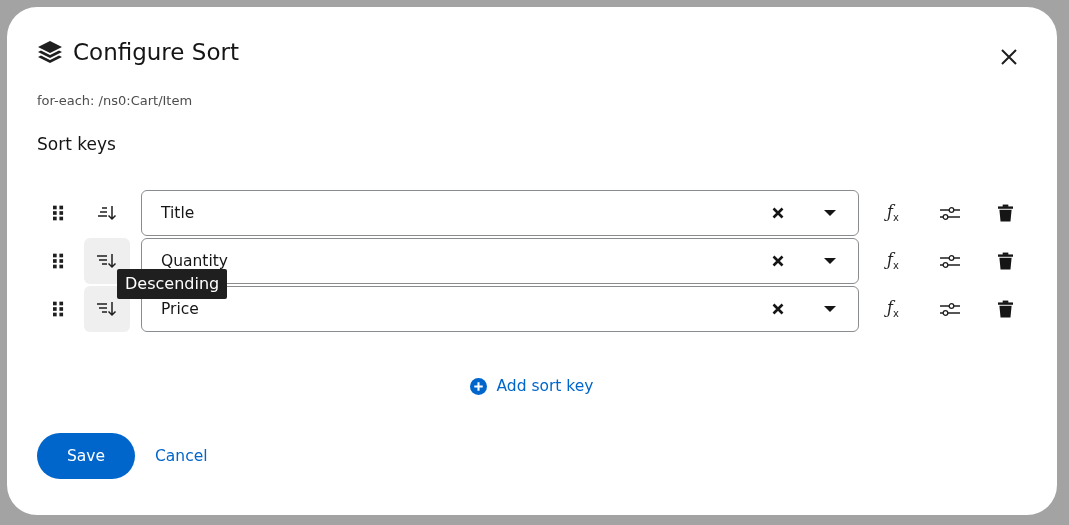  What do you see at coordinates (500, 213) in the screenshot?
I see `field-select: Title` at bounding box center [500, 213].